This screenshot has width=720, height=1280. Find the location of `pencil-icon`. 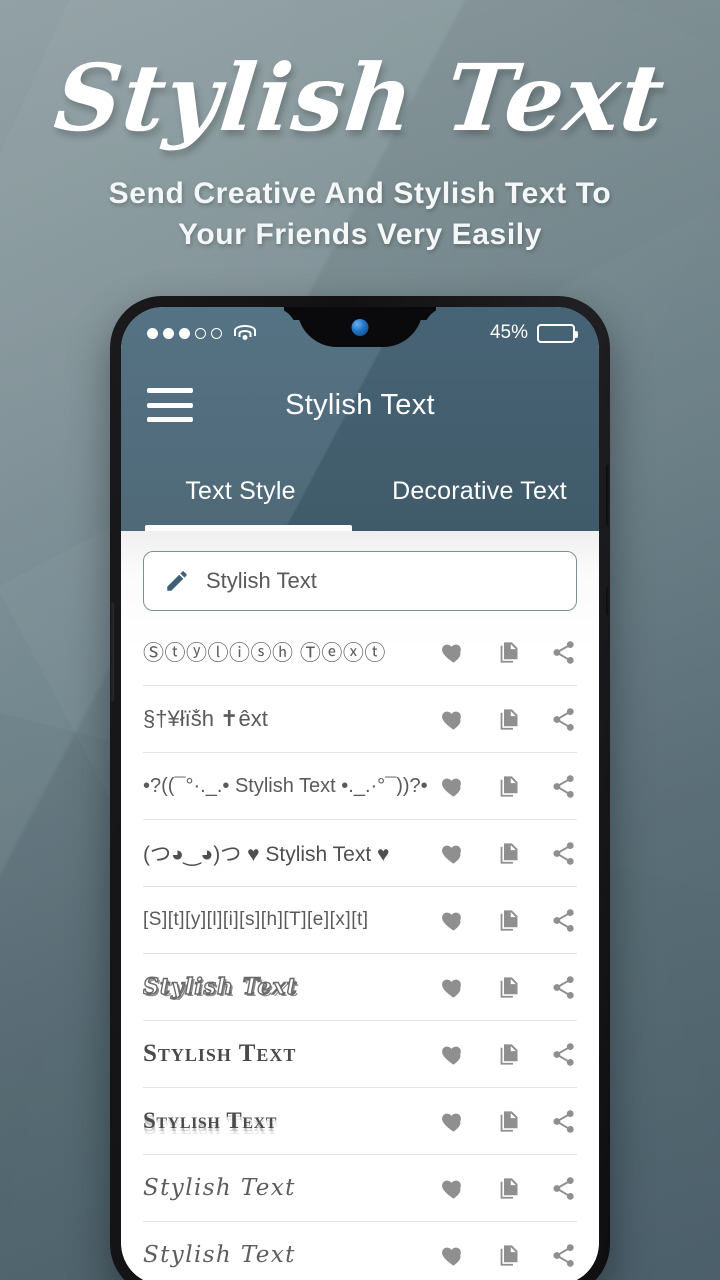

pencil-icon is located at coordinates (177, 581).